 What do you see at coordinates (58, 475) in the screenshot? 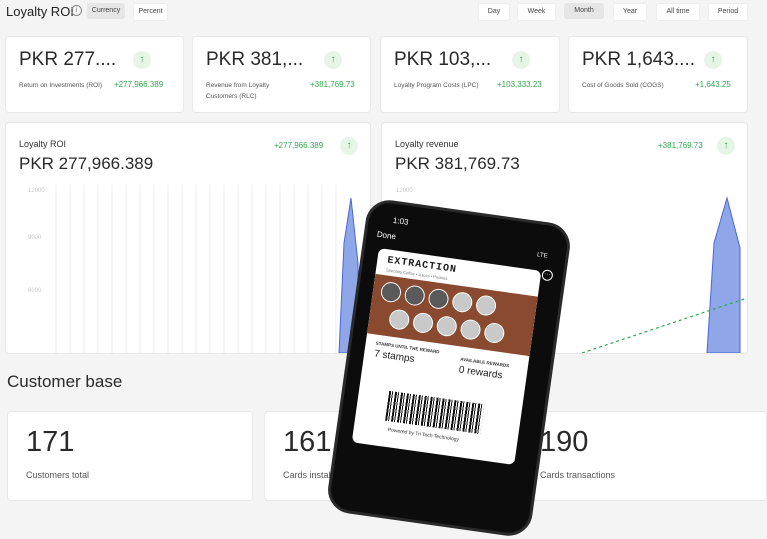
I see `stat-label: Customers total` at bounding box center [58, 475].